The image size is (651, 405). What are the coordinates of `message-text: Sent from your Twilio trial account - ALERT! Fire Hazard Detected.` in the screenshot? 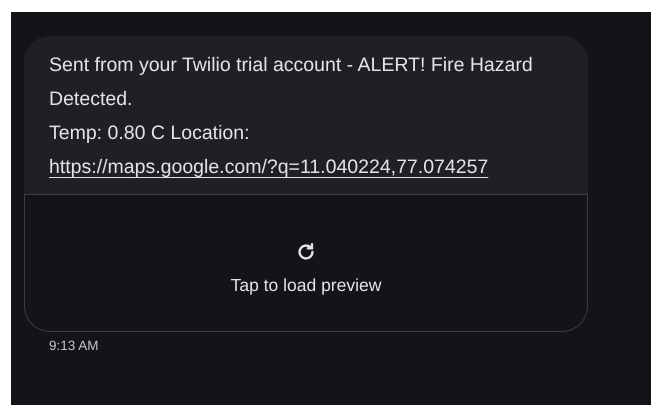 It's located at (291, 82).